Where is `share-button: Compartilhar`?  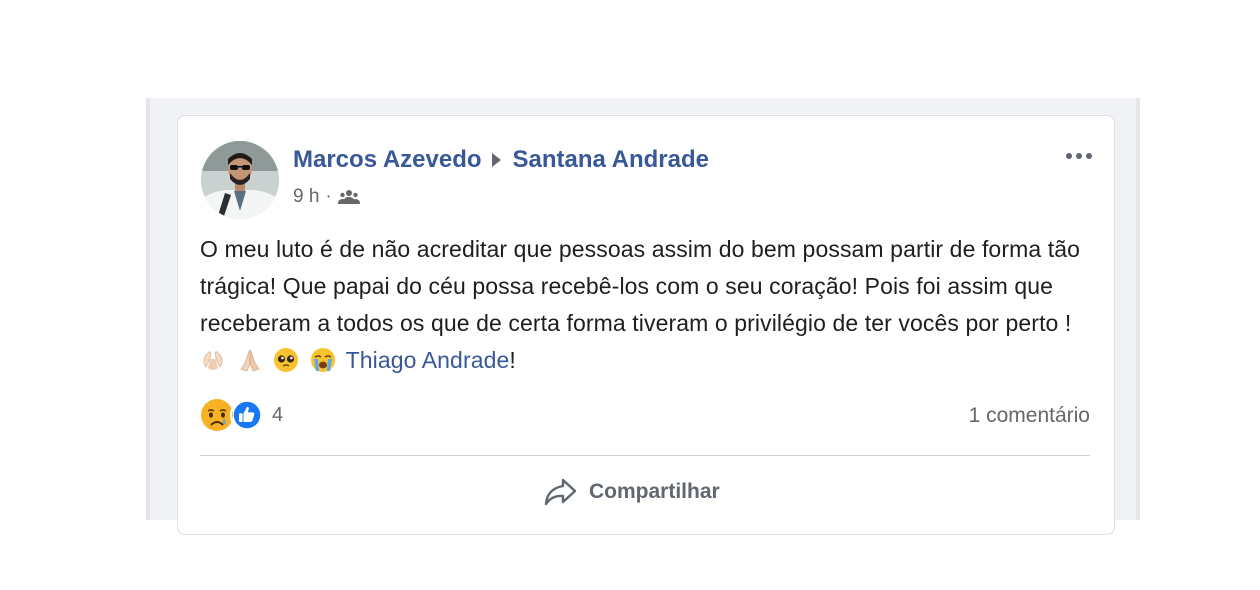
share-button: Compartilhar is located at coordinates (631, 492).